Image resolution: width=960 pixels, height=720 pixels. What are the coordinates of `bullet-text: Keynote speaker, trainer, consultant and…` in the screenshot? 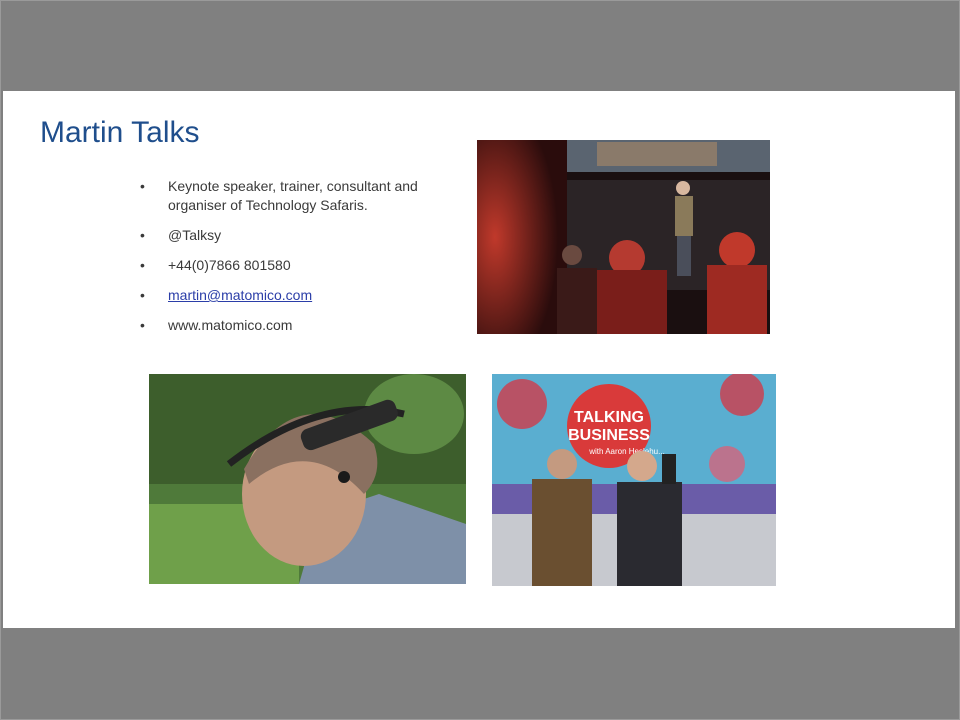 It's located at (293, 195).